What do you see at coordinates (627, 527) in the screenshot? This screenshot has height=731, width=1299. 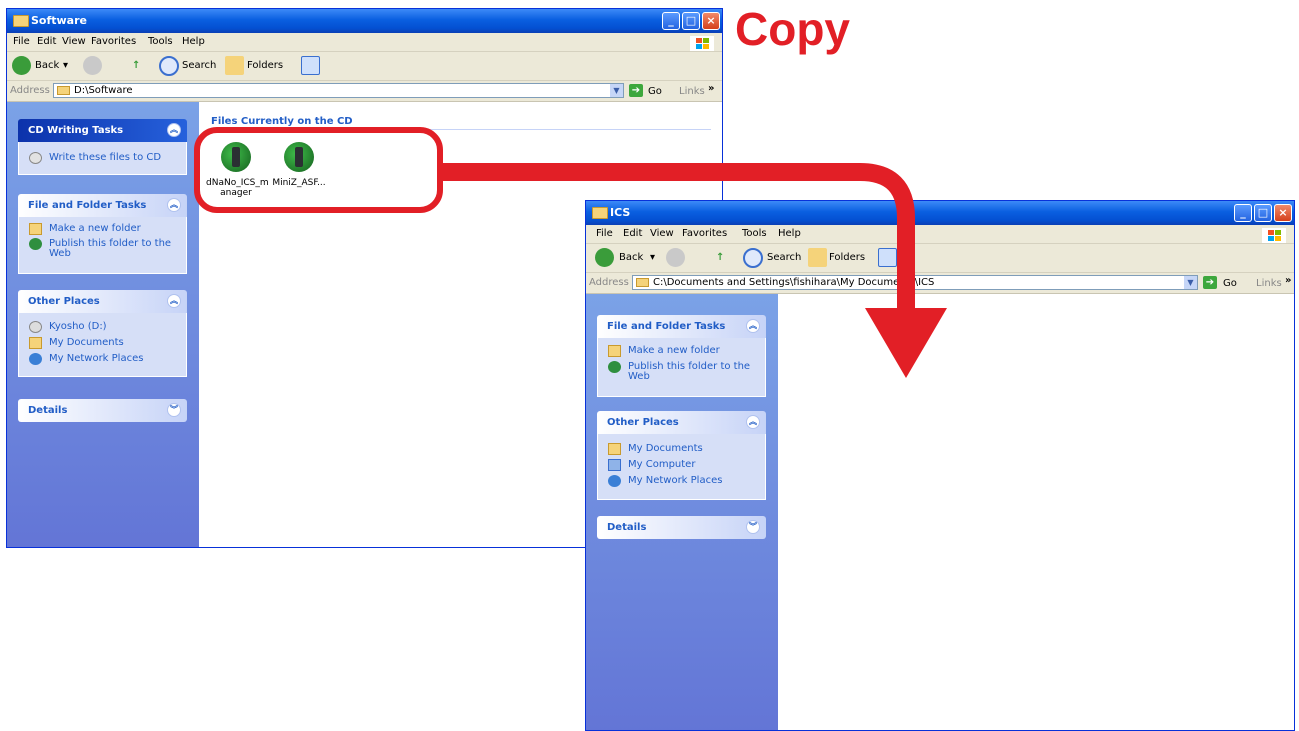 I see `panel-title: Details` at bounding box center [627, 527].